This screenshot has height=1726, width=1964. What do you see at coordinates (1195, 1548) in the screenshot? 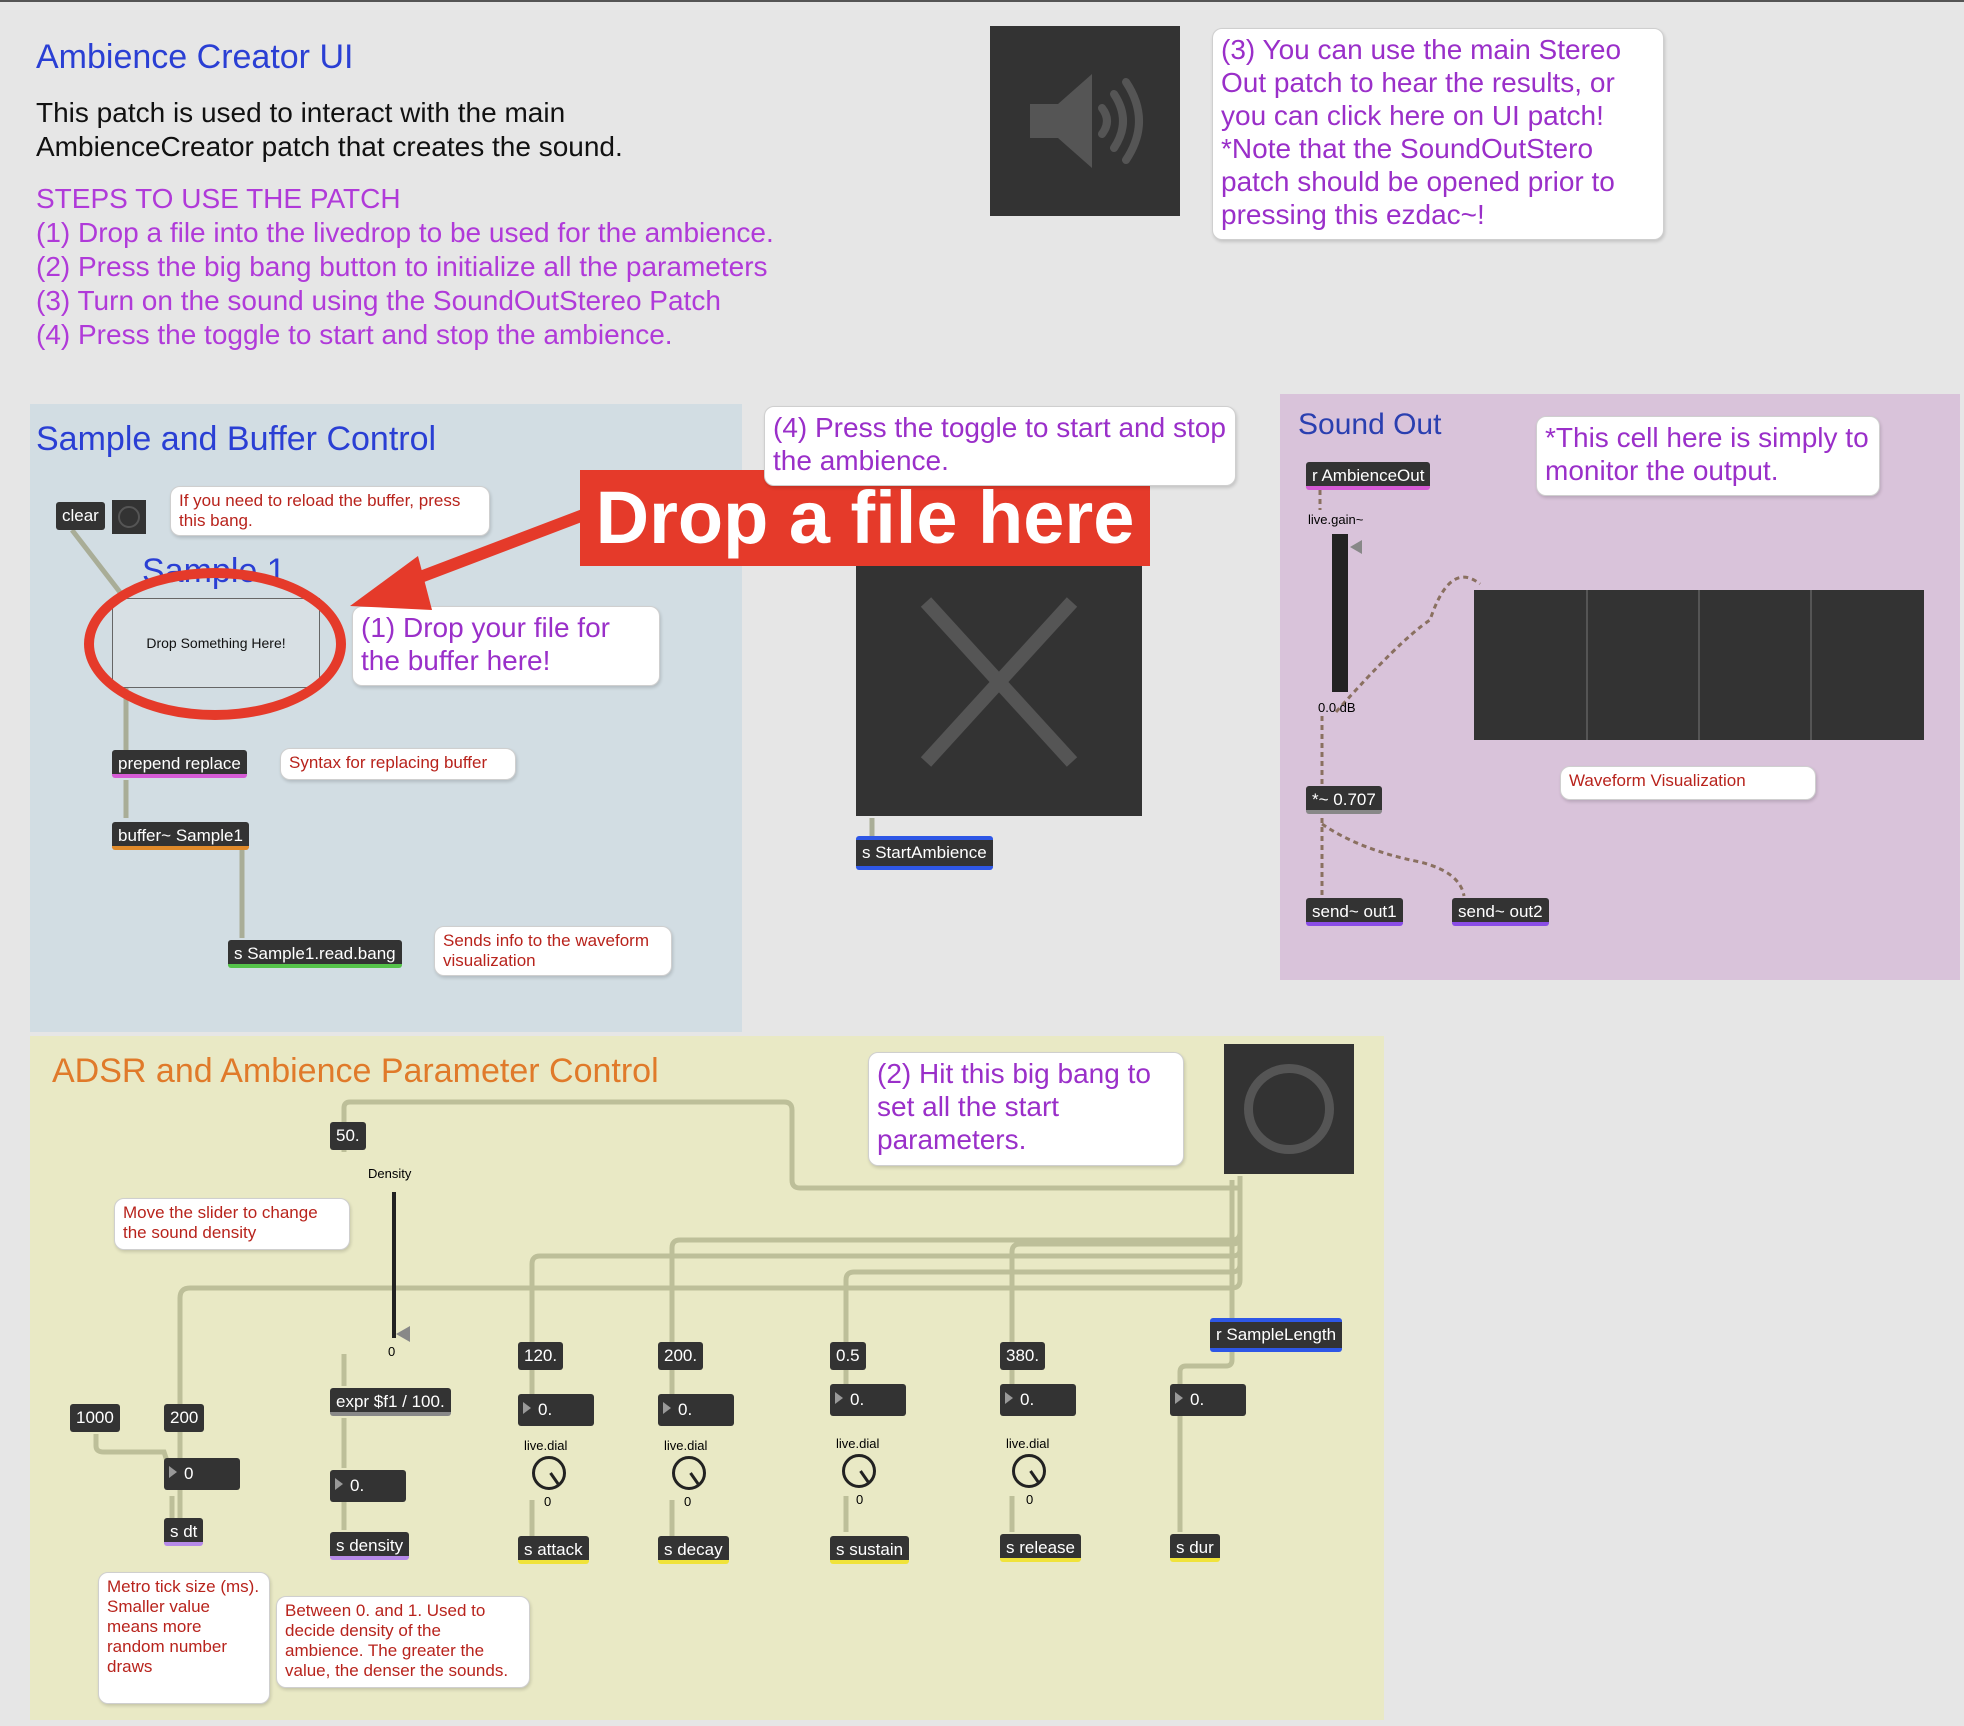
I see `send-dur: s dur` at bounding box center [1195, 1548].